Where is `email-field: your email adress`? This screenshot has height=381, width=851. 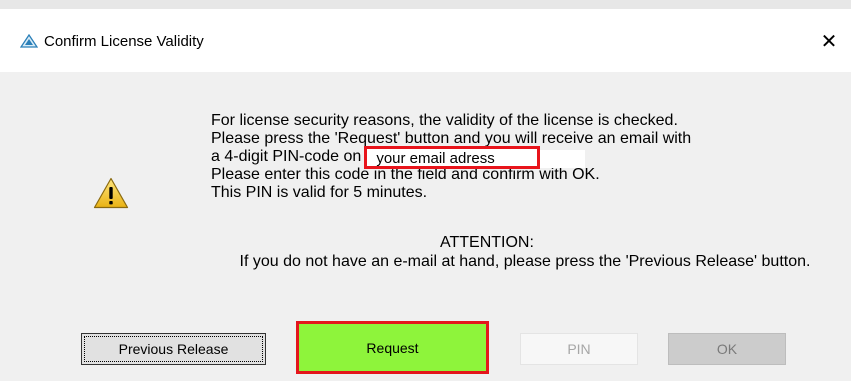 email-field: your email adress is located at coordinates (475, 157).